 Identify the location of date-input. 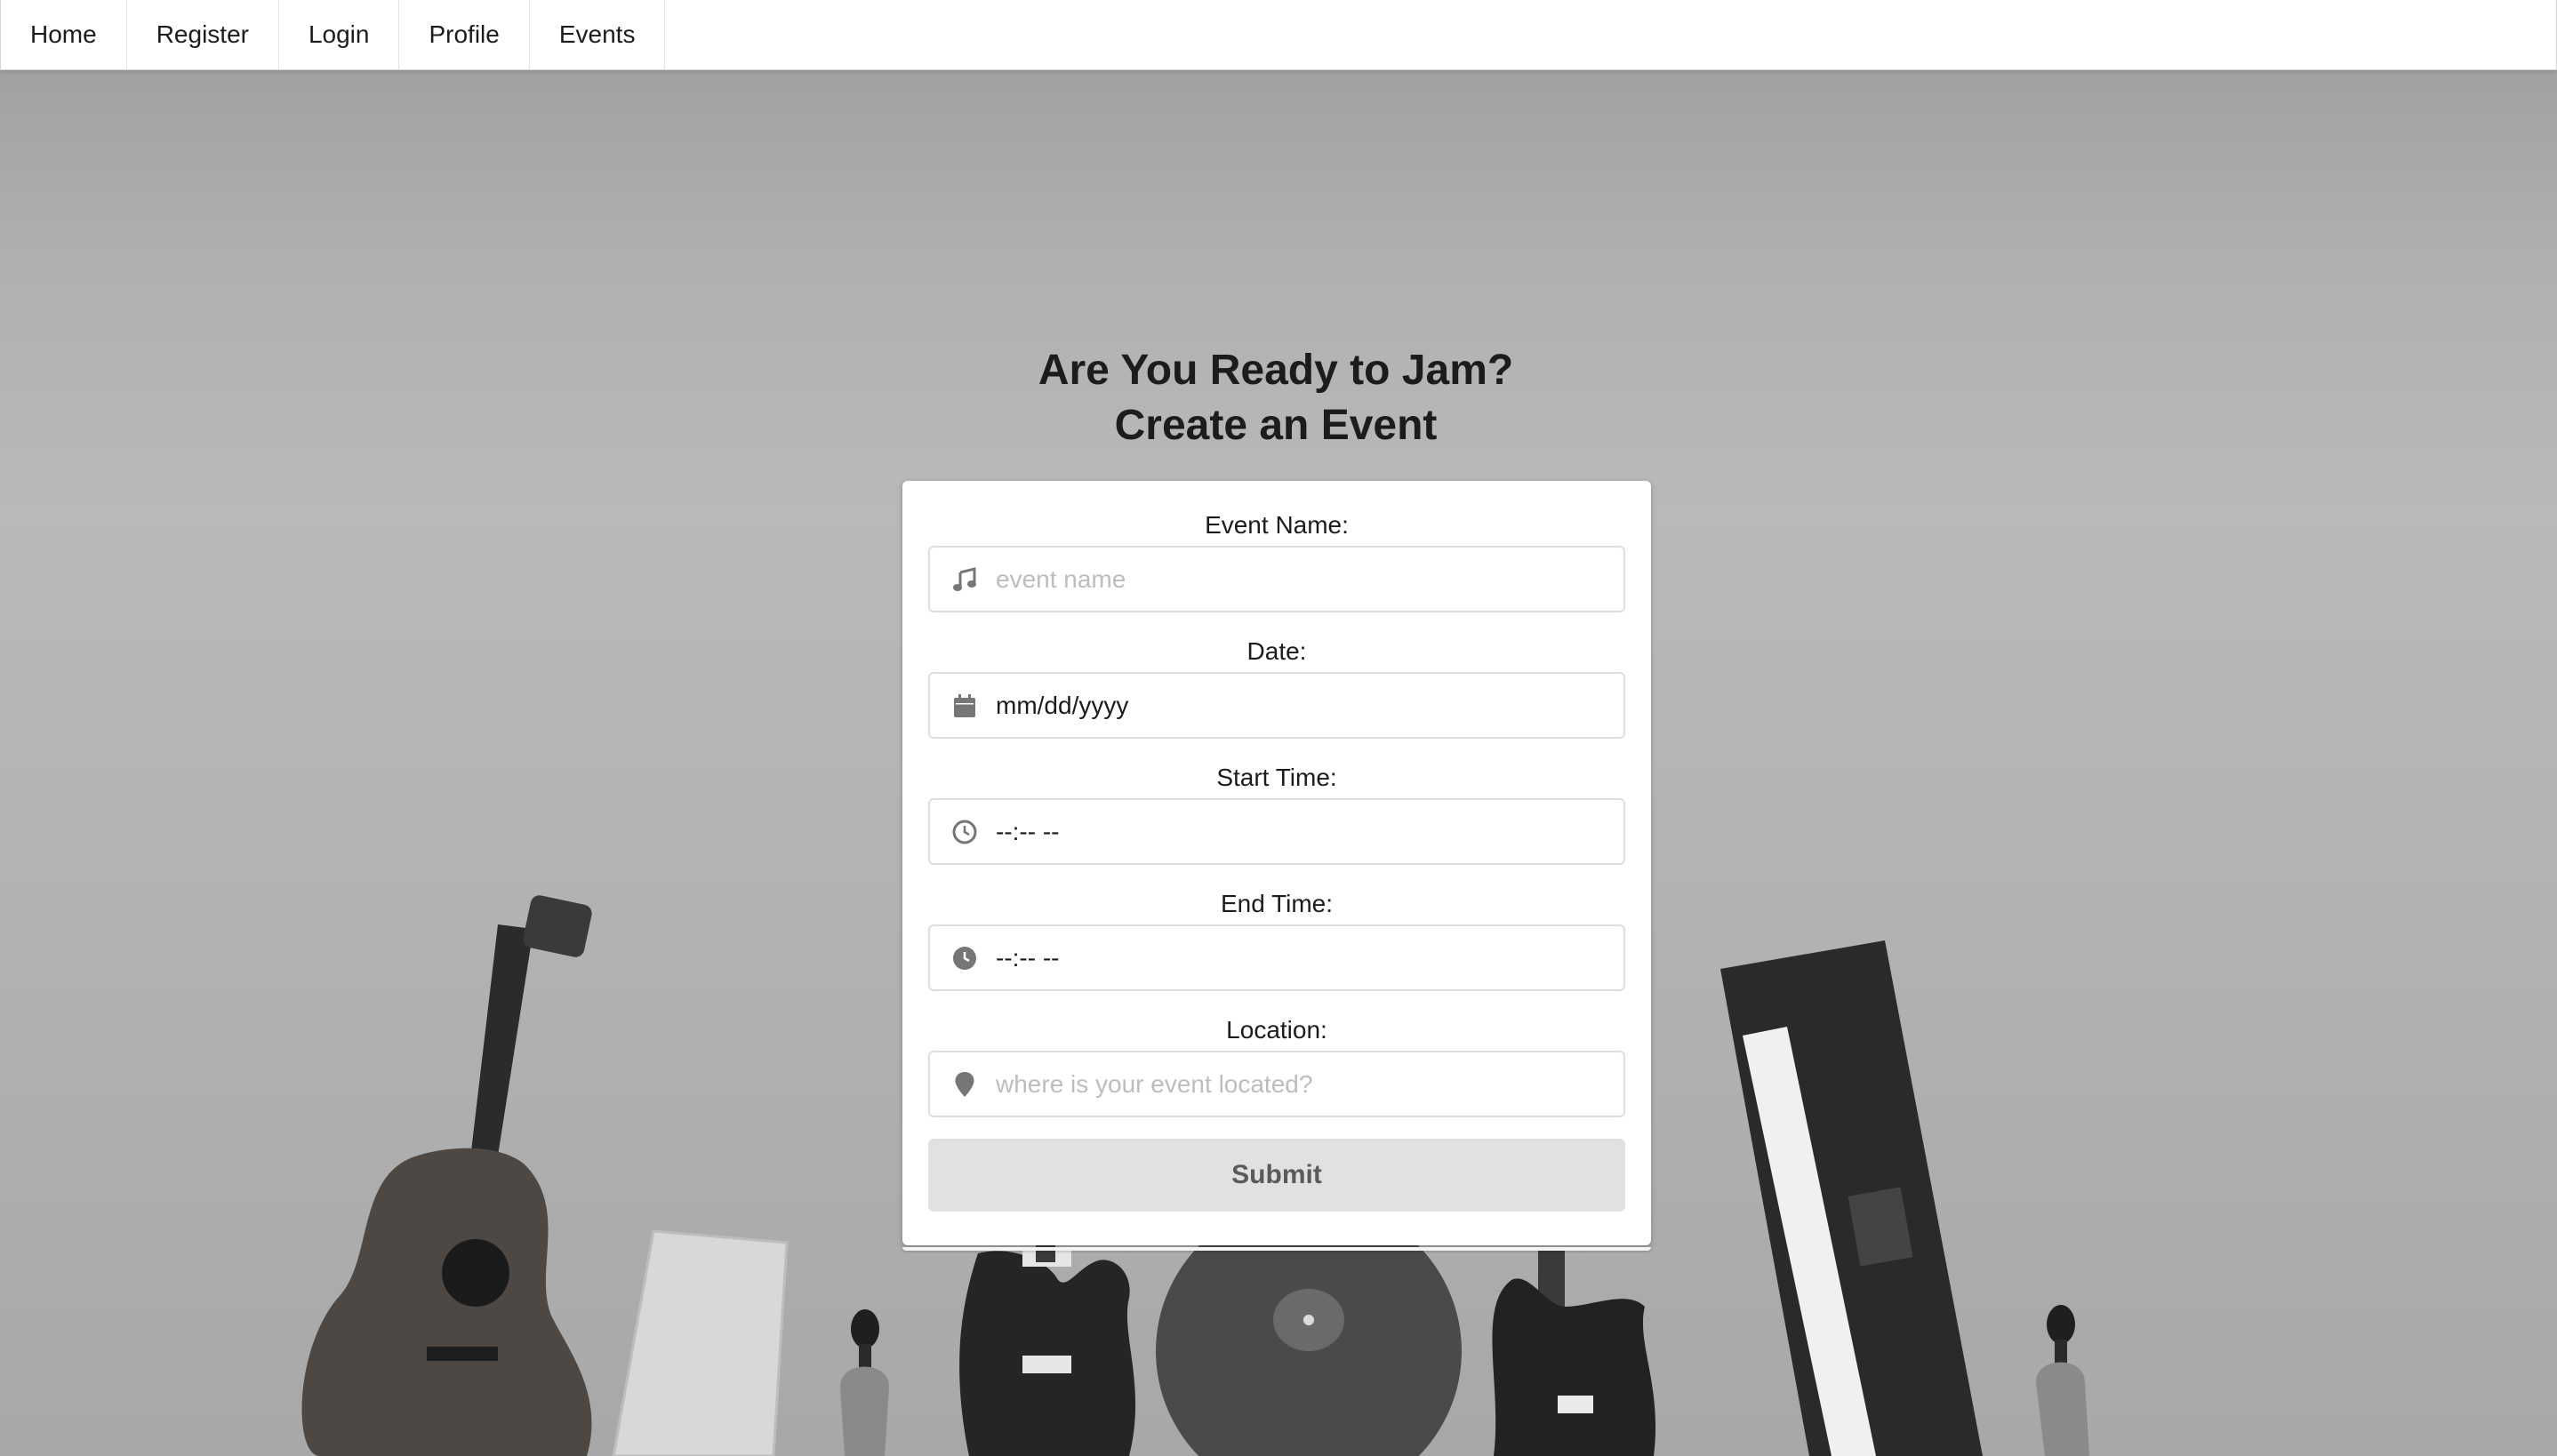
(1298, 705).